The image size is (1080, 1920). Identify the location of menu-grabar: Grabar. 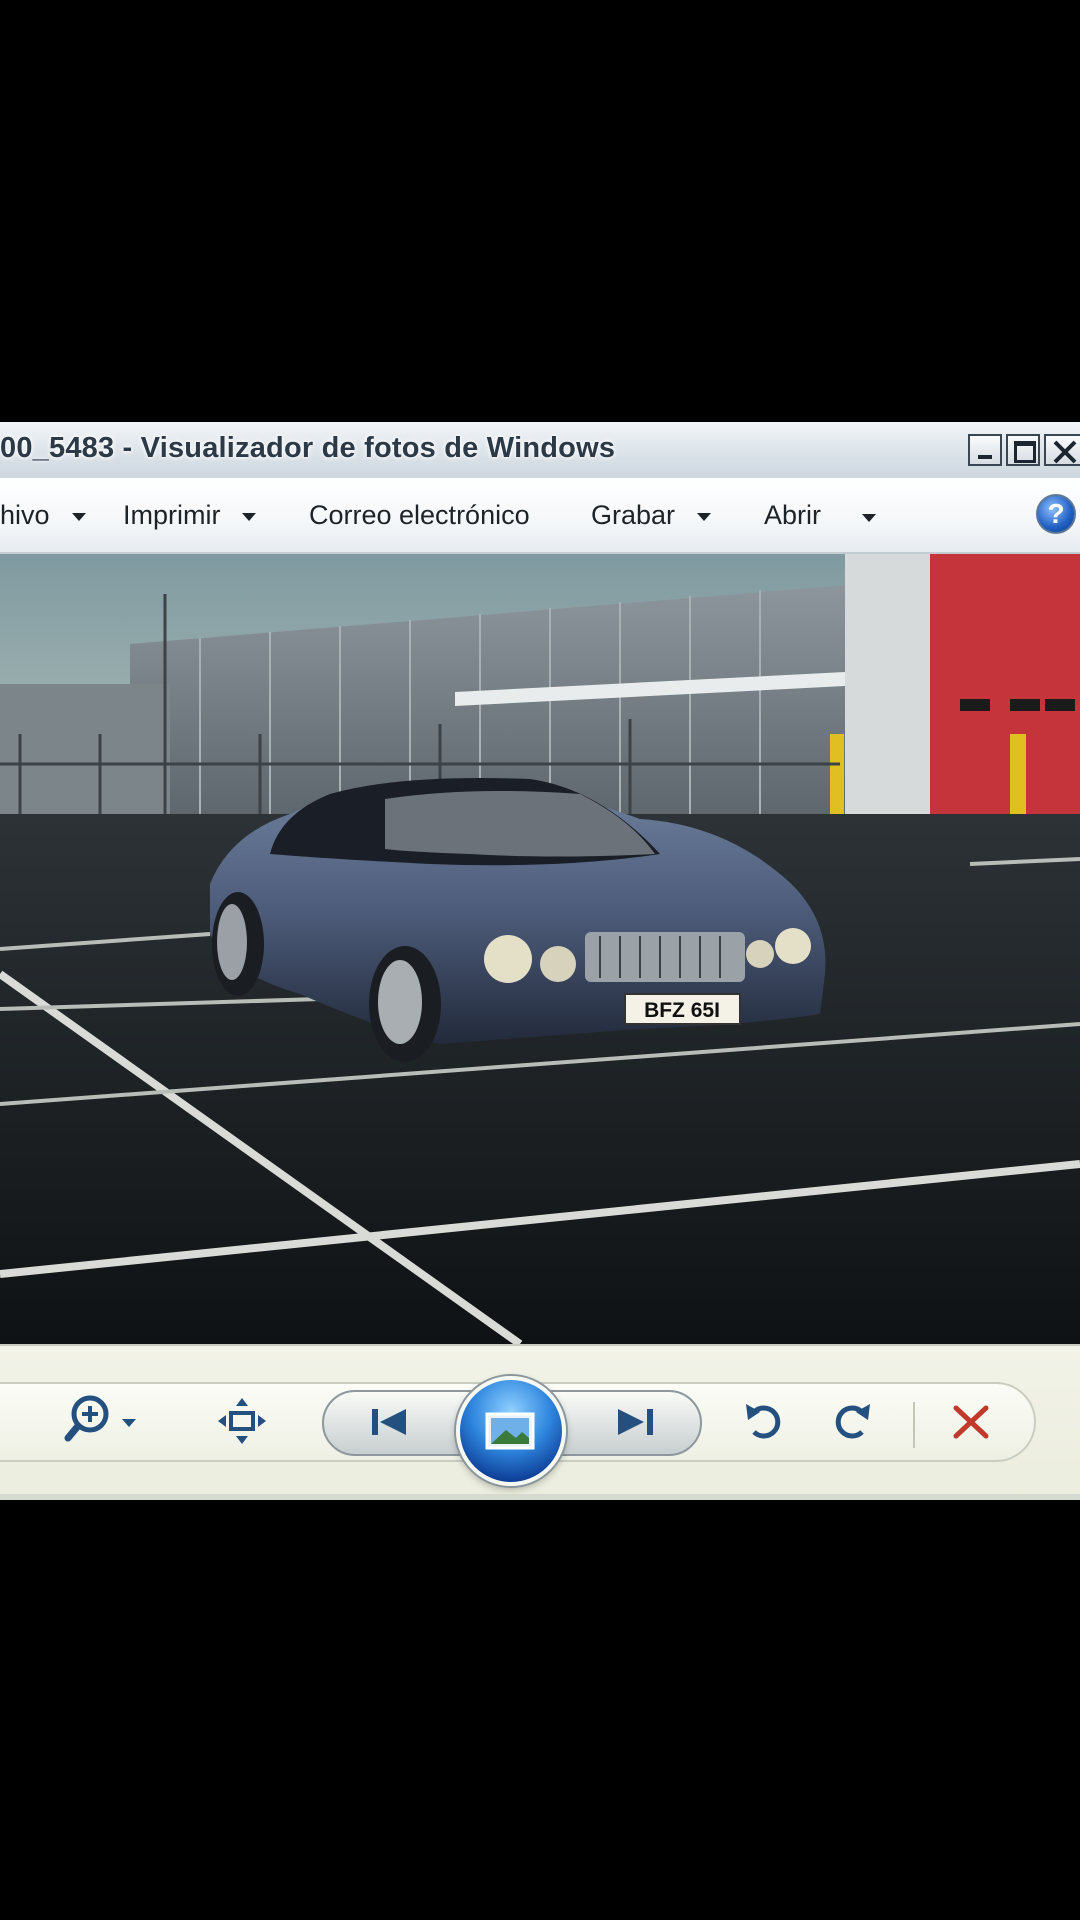
(651, 515).